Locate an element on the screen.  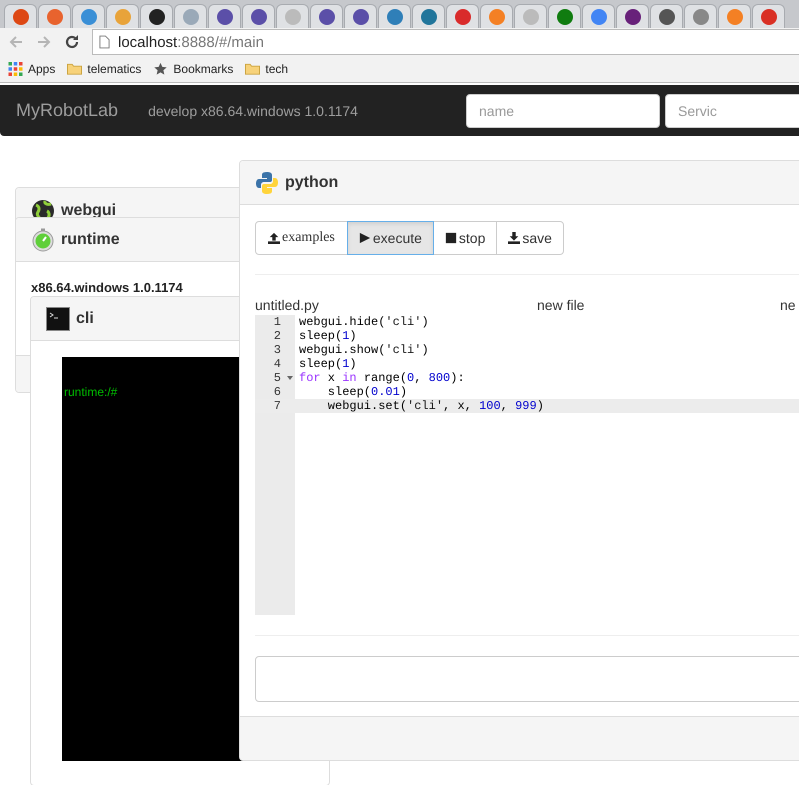
bookmark-label: tech is located at coordinates (276, 69).